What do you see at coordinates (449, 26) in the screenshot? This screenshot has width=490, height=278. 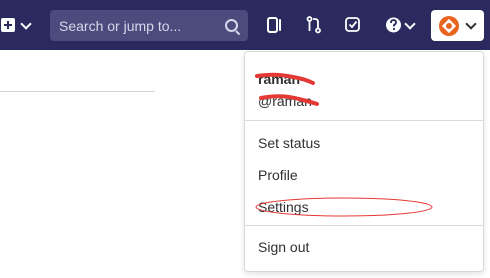 I see `avatar` at bounding box center [449, 26].